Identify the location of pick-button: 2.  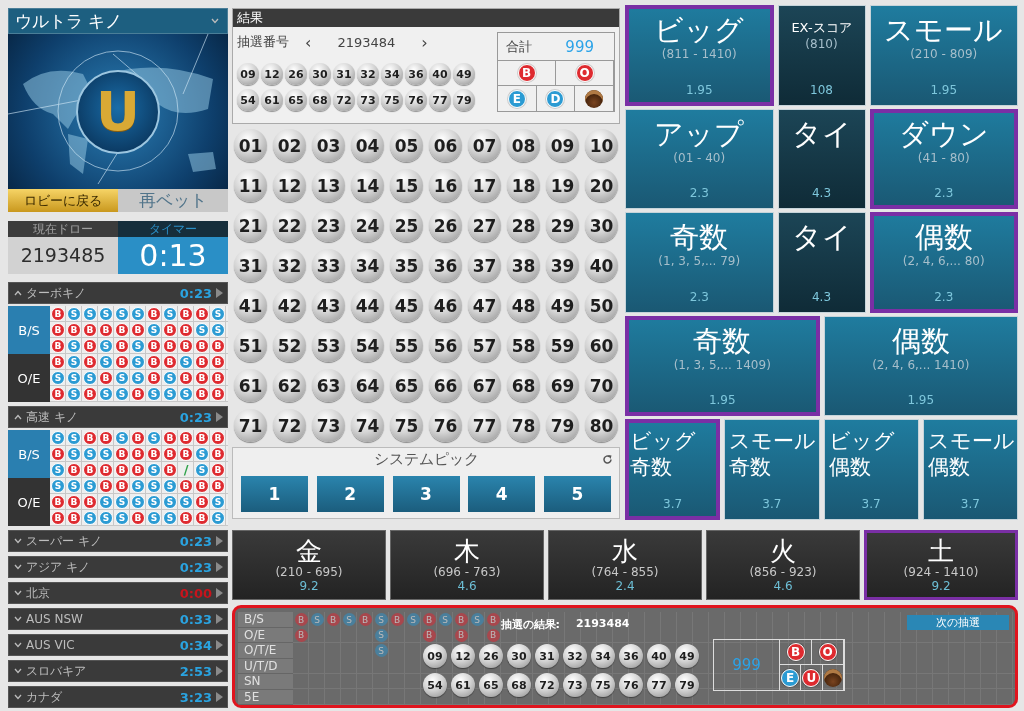
(350, 494).